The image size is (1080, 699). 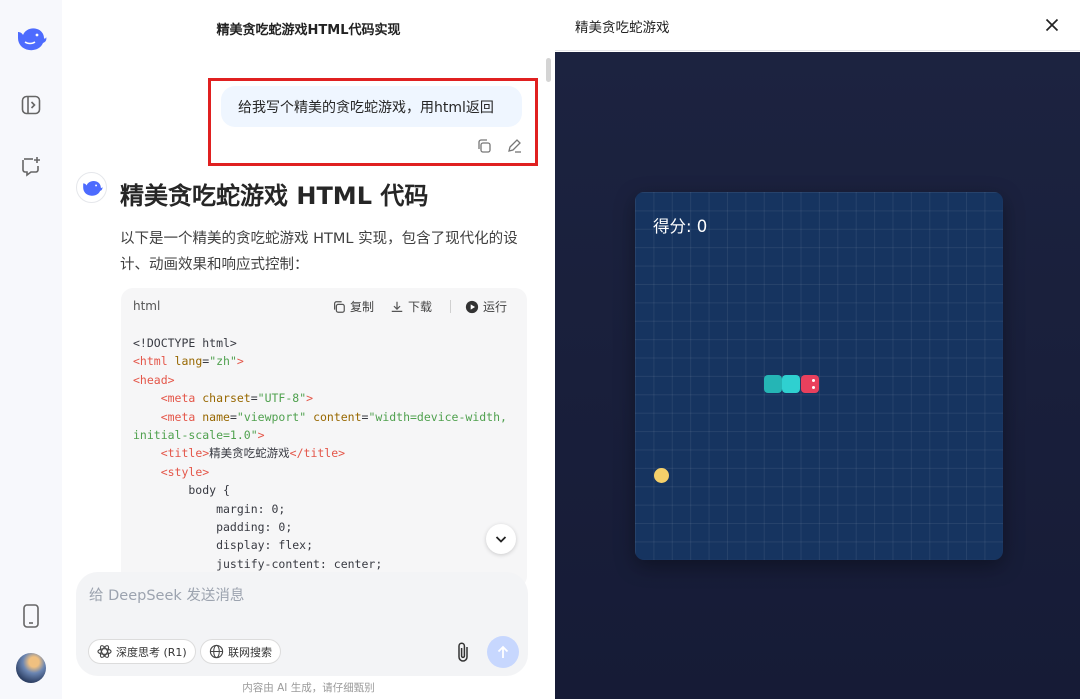 I want to click on code-line: padding: 0;, so click(x=213, y=526).